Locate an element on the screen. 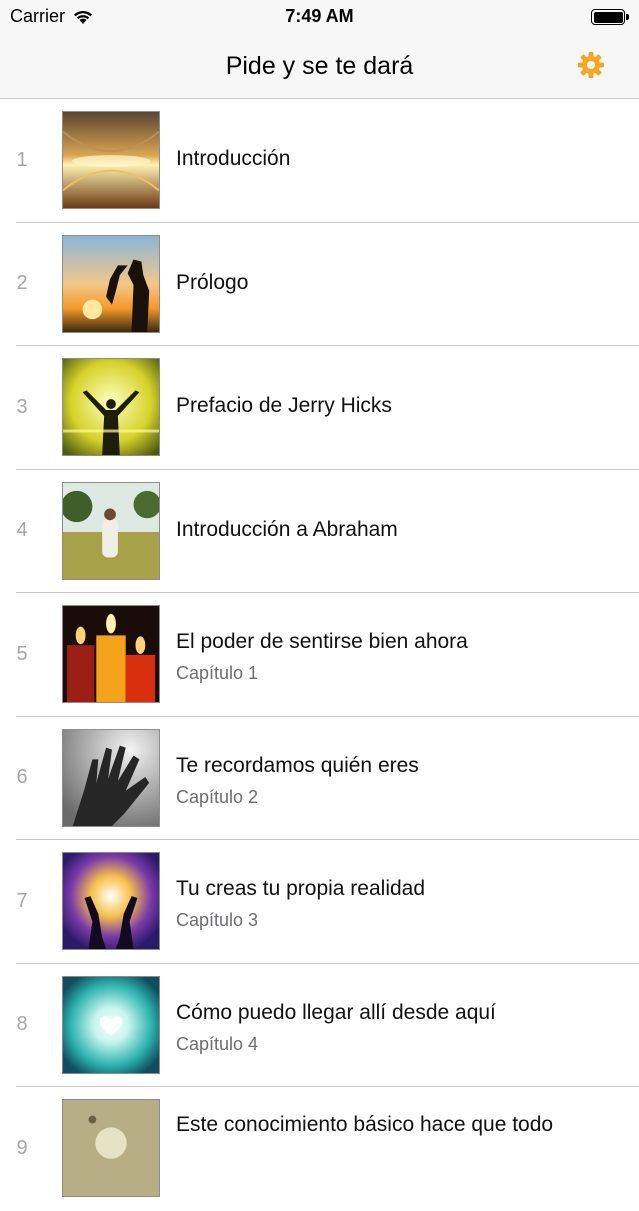 This screenshot has width=639, height=1211. chapter-number: 9 is located at coordinates (22, 1147).